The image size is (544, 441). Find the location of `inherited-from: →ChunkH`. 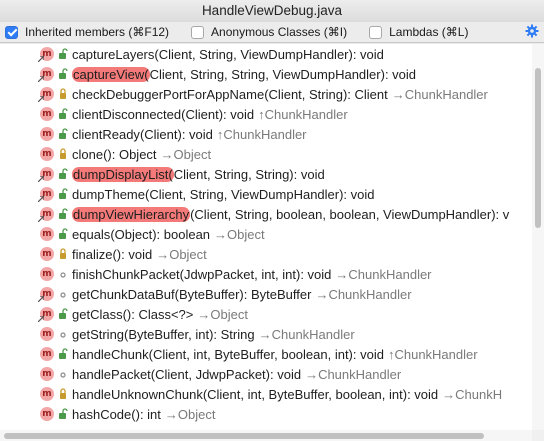

inherited-from: →ChunkH is located at coordinates (472, 394).